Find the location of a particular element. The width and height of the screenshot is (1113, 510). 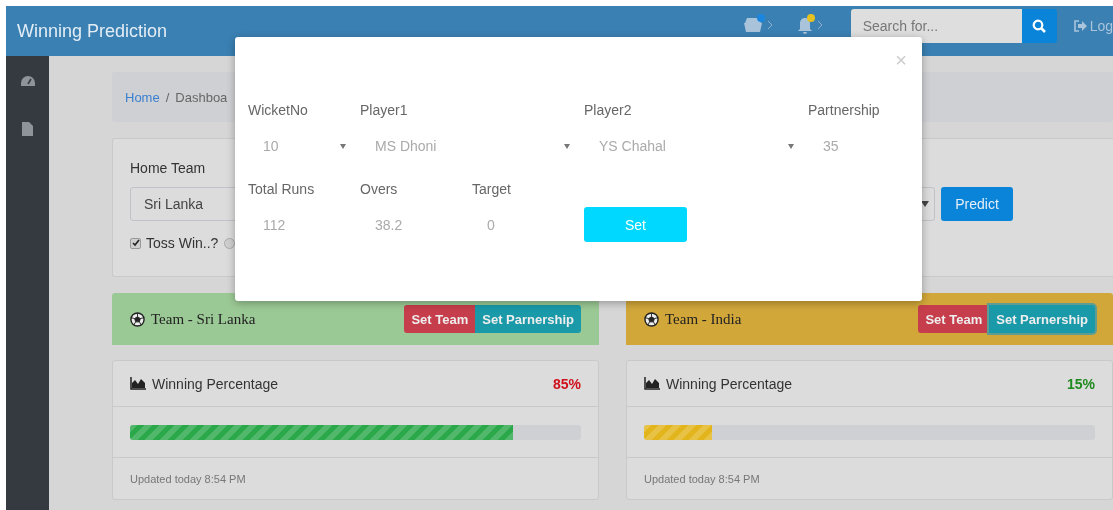

search-icon is located at coordinates (1039, 26).